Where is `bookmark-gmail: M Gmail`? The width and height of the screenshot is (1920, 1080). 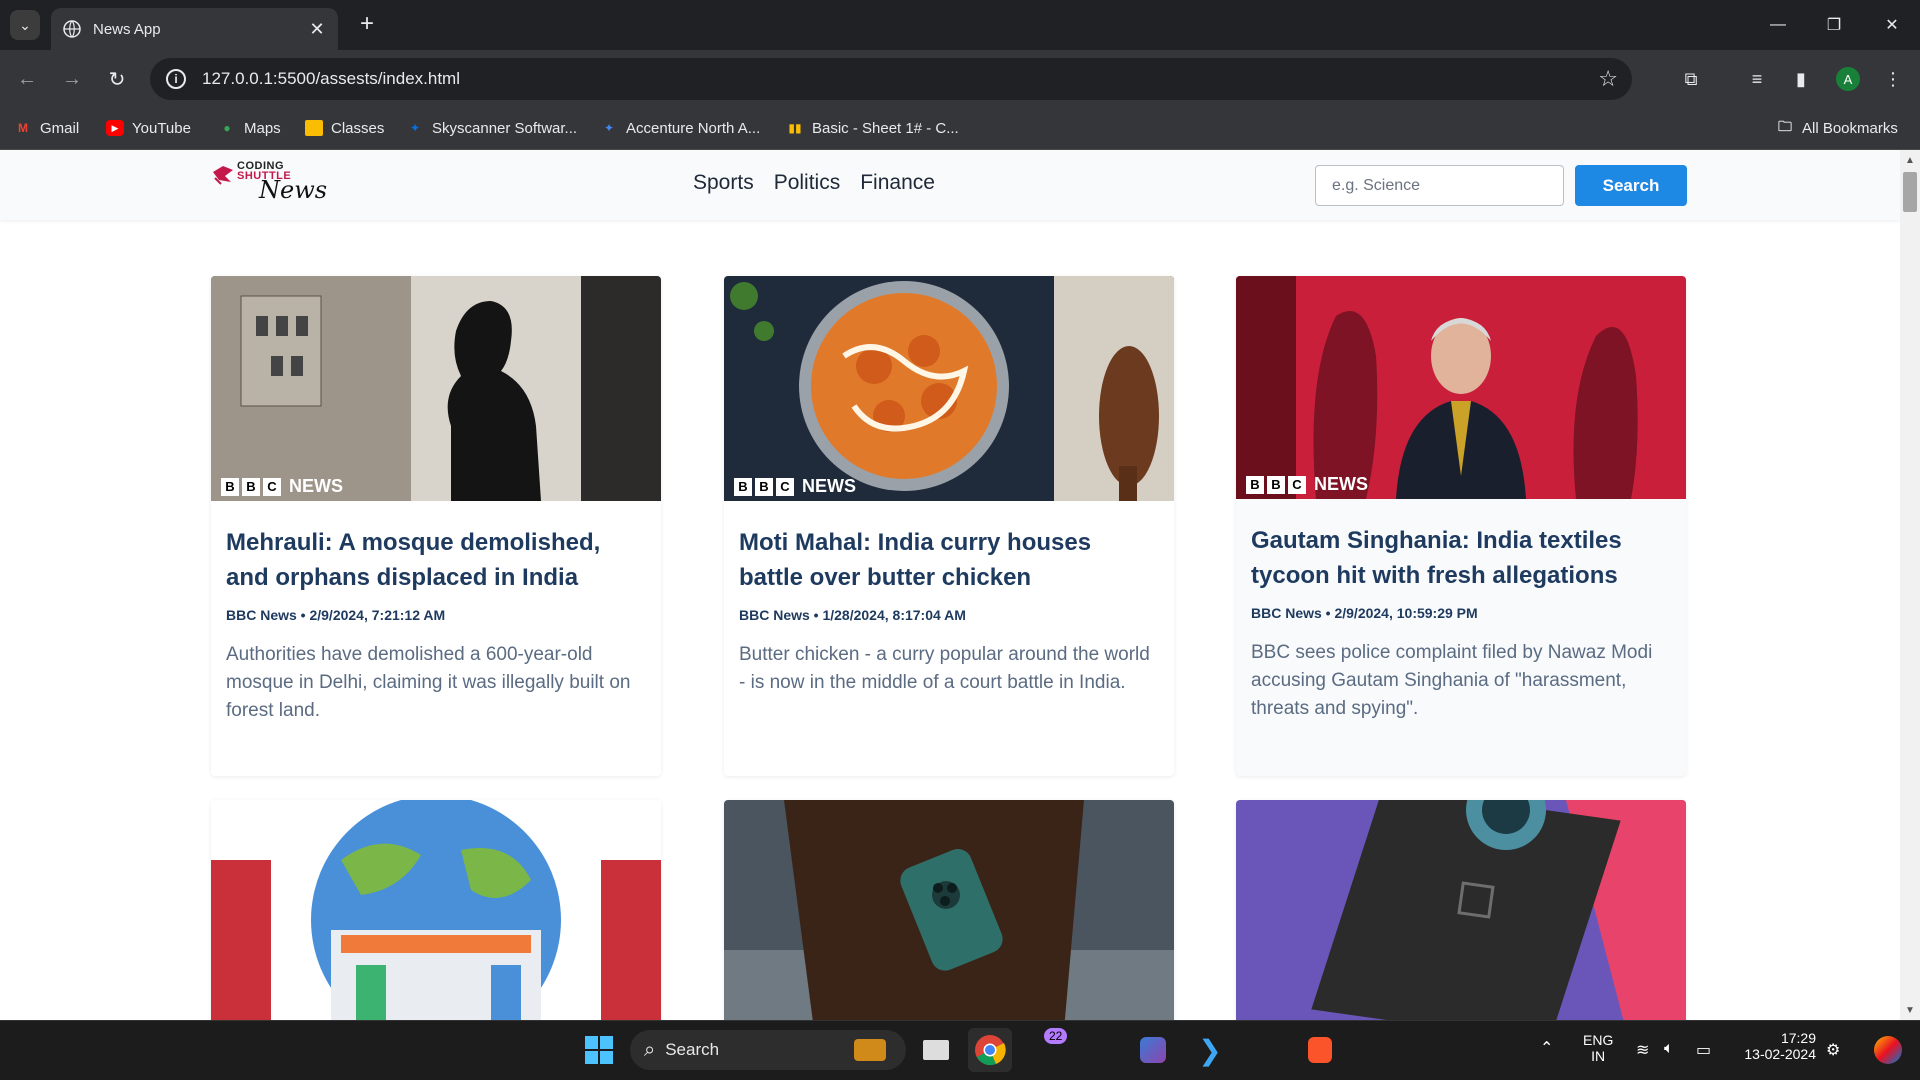
bookmark-gmail: M Gmail is located at coordinates (46, 128).